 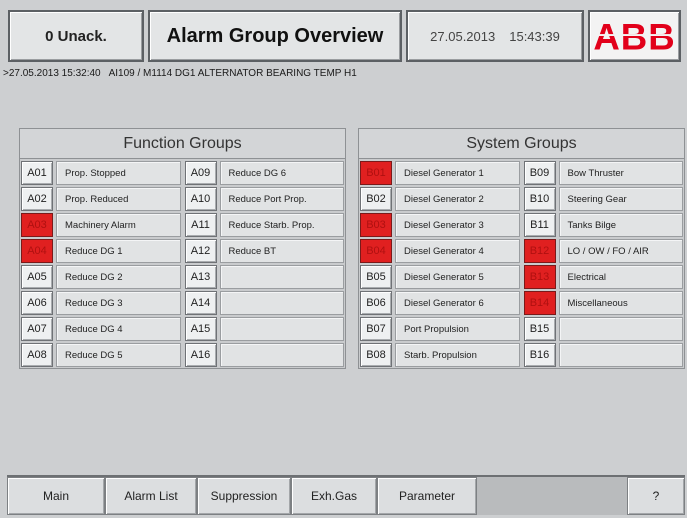 I want to click on system-group-row-b16: B16, so click(x=603, y=355).